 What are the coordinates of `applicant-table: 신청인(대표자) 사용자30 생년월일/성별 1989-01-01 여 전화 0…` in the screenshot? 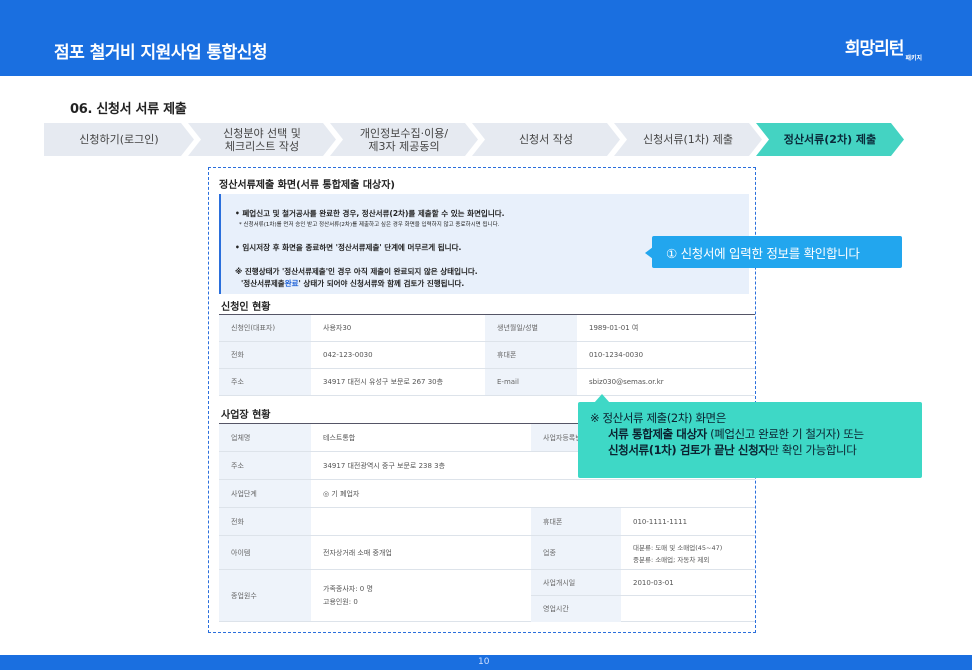 It's located at (487, 355).